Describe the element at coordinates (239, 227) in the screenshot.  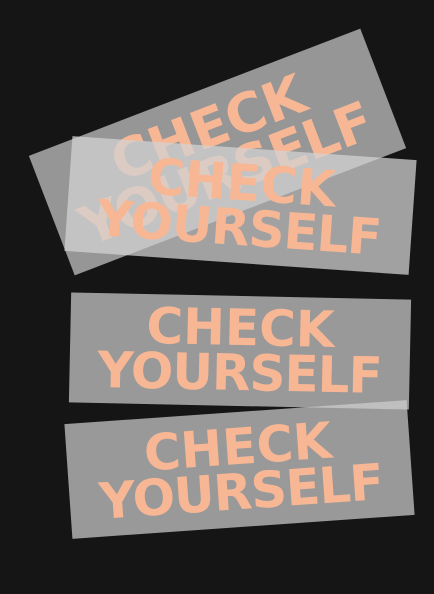
I see `sticker-2-line-2: YOURSELF` at that location.